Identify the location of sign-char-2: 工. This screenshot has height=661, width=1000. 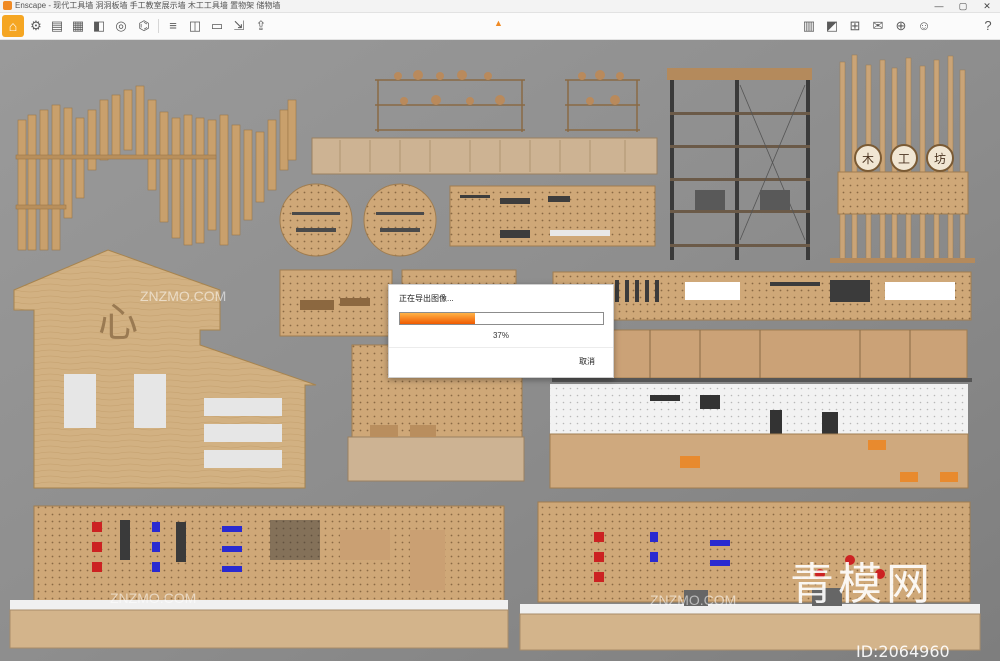
(904, 159).